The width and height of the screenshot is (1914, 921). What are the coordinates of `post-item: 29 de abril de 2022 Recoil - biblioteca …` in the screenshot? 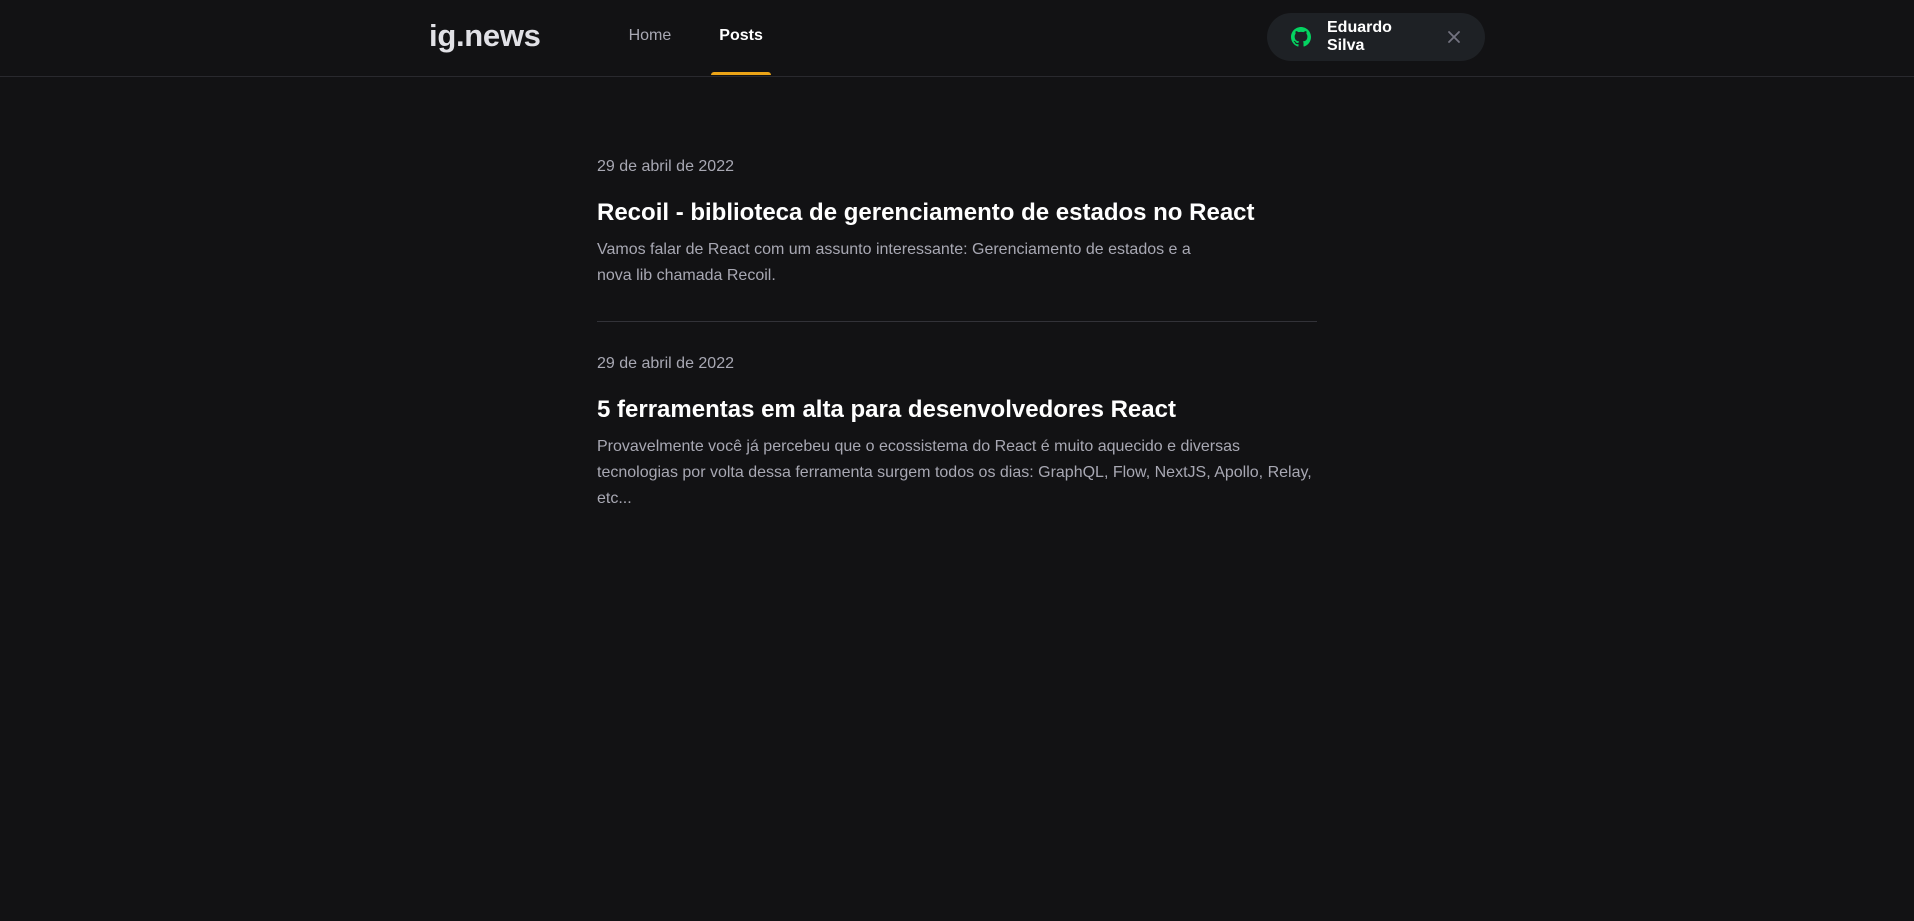 It's located at (957, 223).